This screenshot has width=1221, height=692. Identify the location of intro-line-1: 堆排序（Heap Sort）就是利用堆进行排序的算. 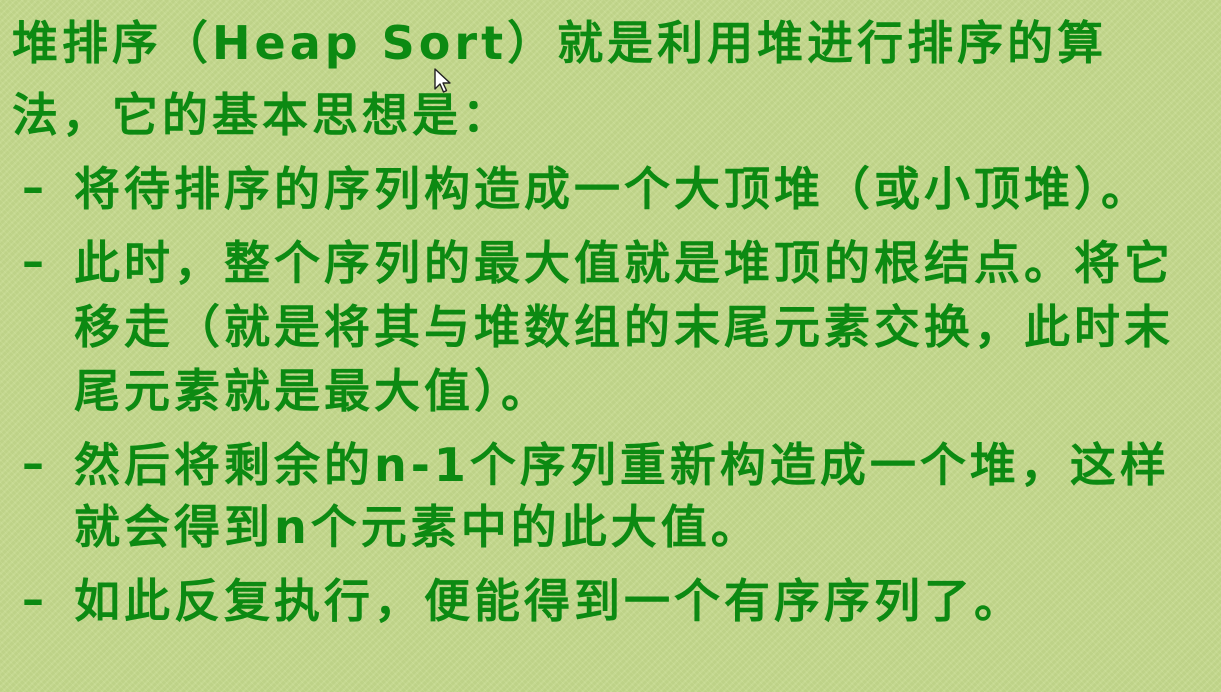
(560, 43).